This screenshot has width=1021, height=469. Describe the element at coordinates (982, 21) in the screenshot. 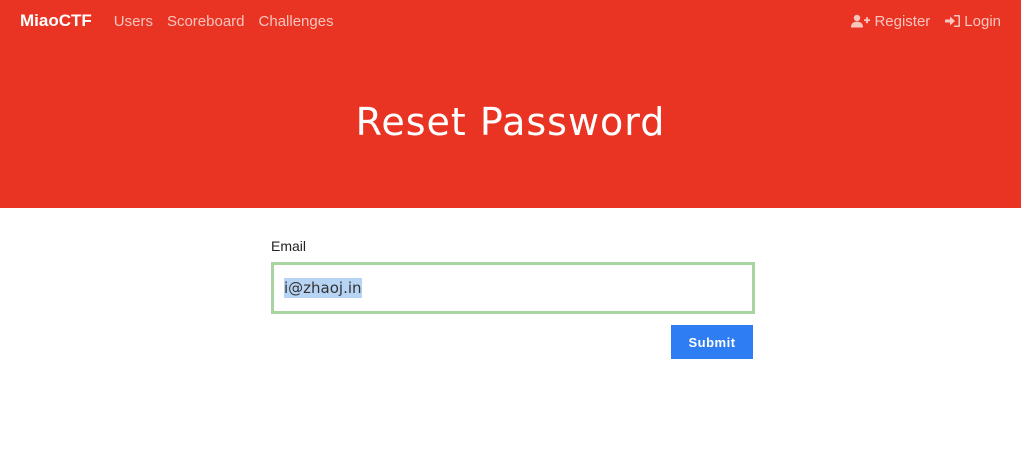

I see `login-label: Login` at that location.